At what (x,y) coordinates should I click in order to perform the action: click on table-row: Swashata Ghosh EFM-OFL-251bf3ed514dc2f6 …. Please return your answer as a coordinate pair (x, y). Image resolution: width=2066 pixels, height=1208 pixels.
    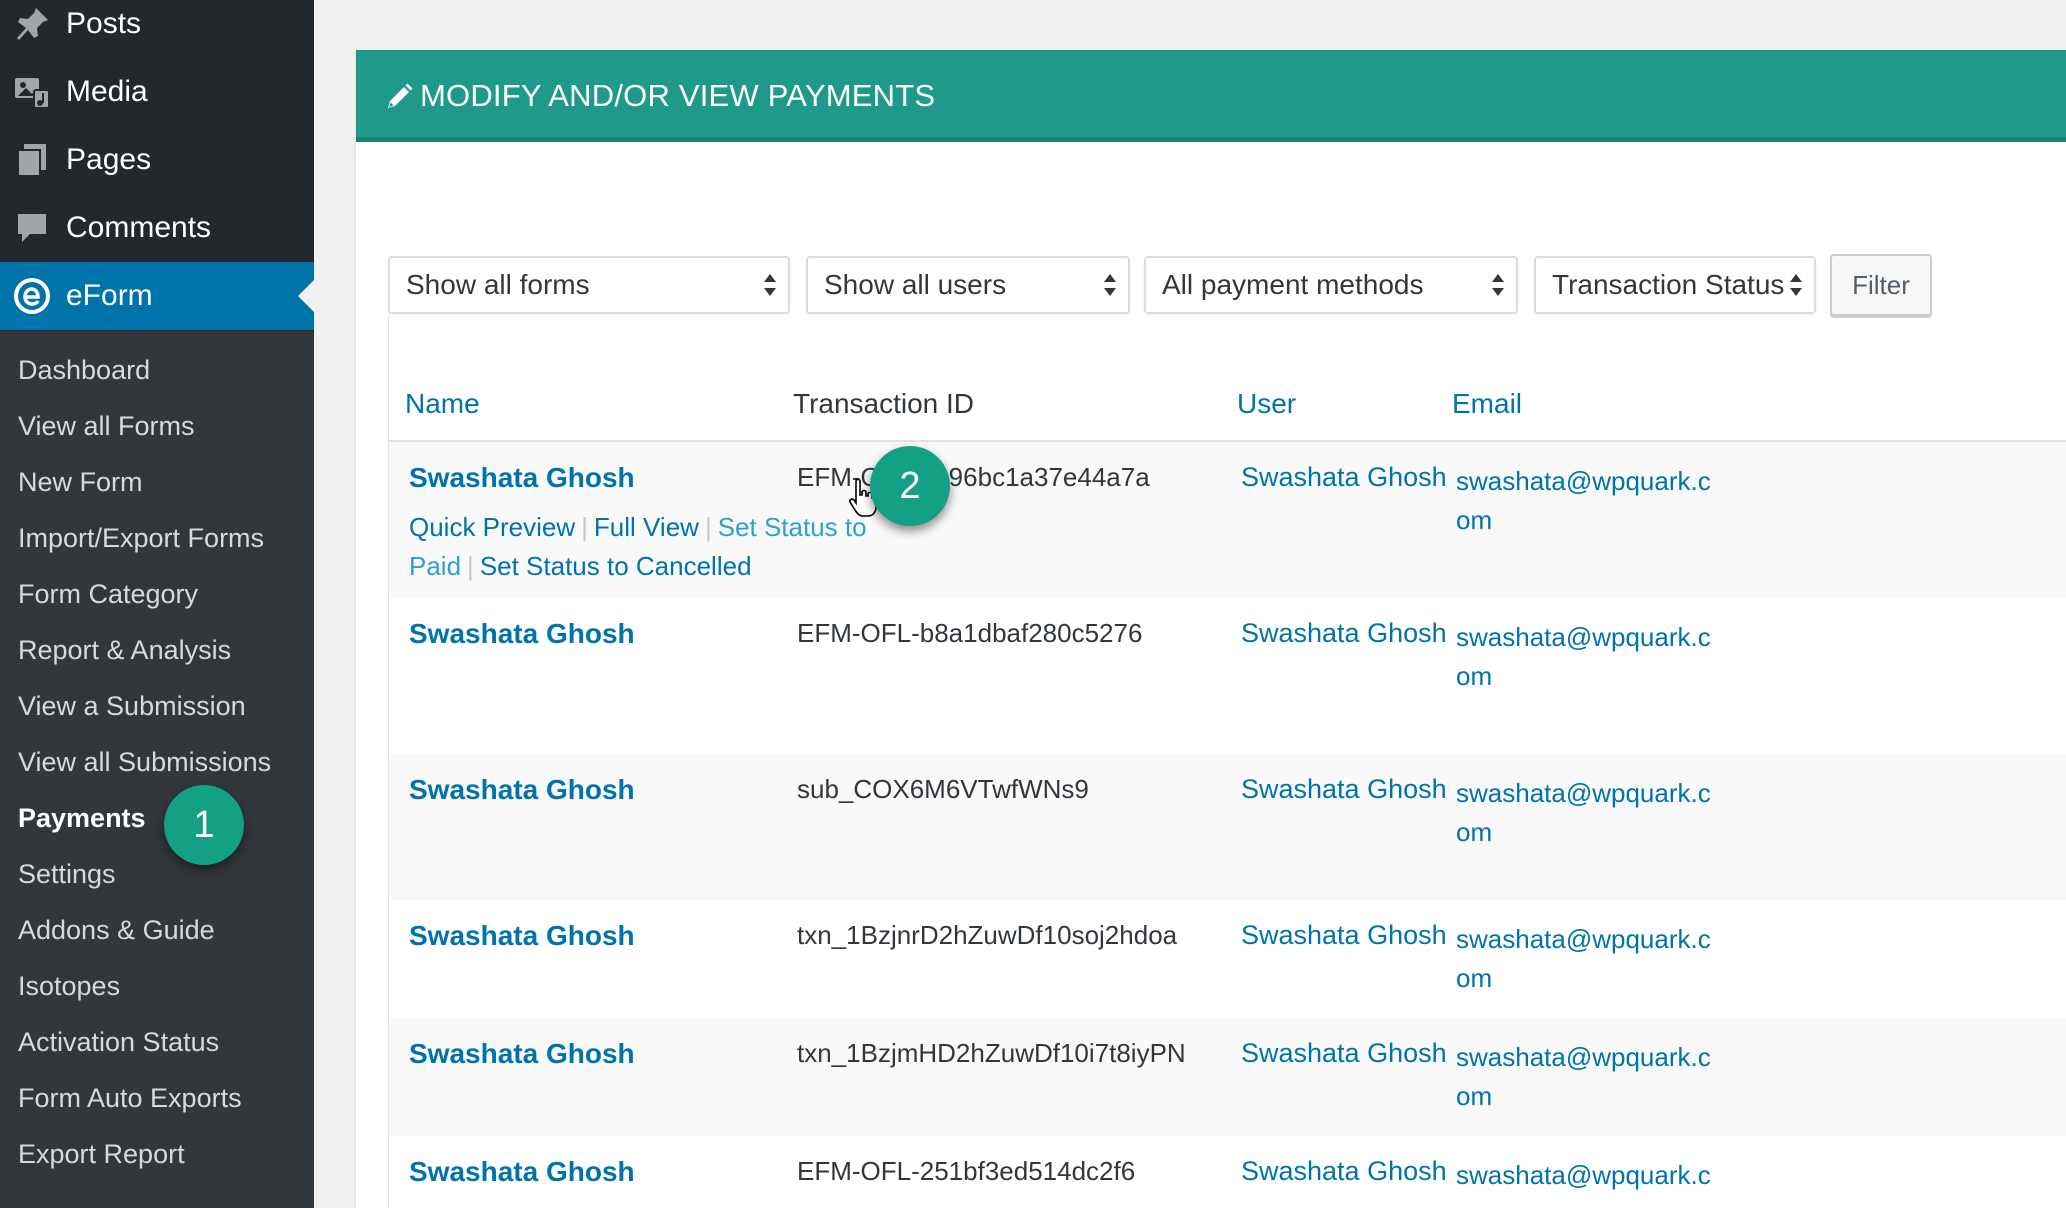
    Looking at the image, I should click on (1227, 1172).